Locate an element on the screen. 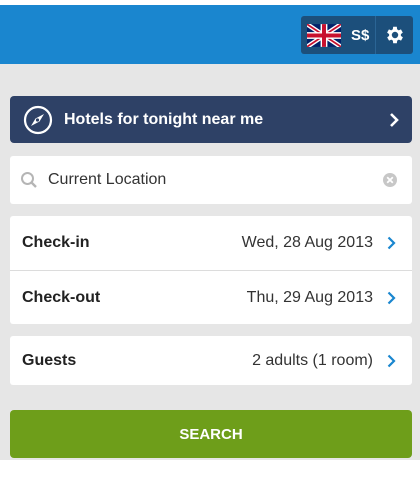 Image resolution: width=420 pixels, height=480 pixels. guests-value: 2 adults (1 room) is located at coordinates (312, 360).